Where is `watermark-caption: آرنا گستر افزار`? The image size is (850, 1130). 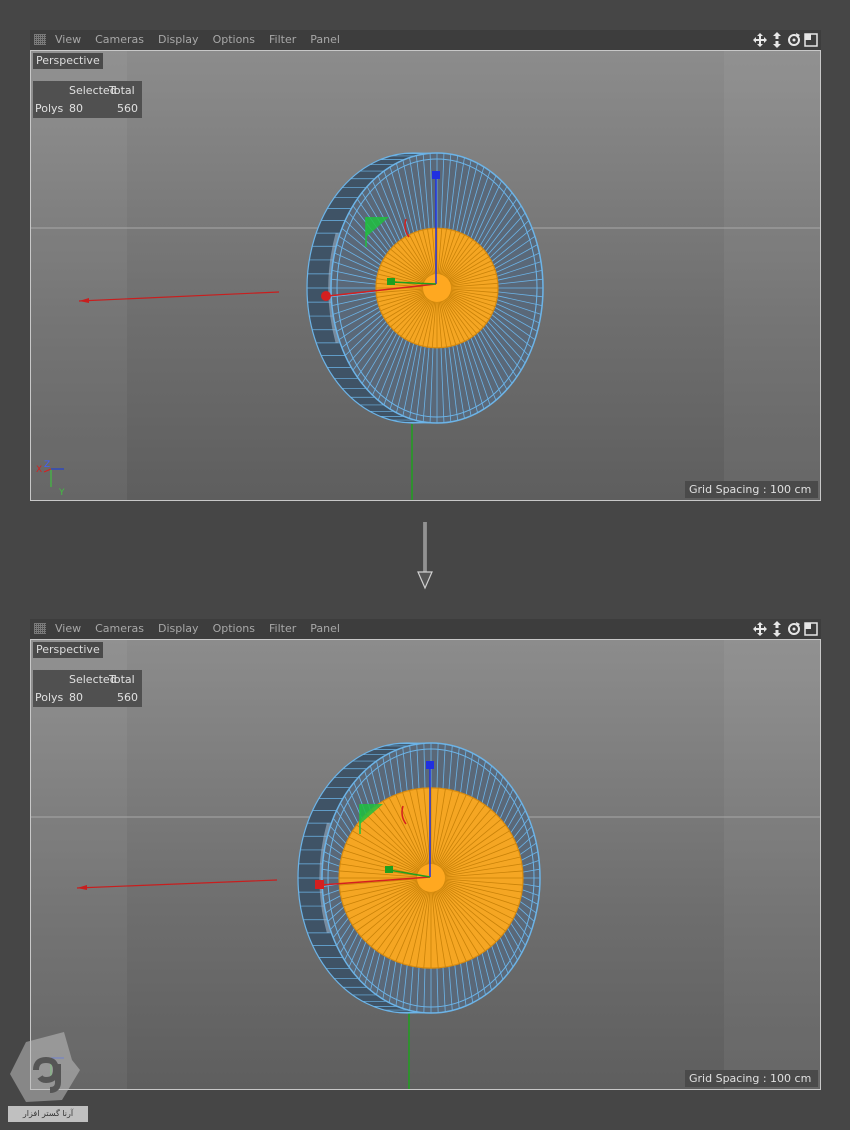
watermark-caption: آرنا گستر افزار is located at coordinates (48, 1114).